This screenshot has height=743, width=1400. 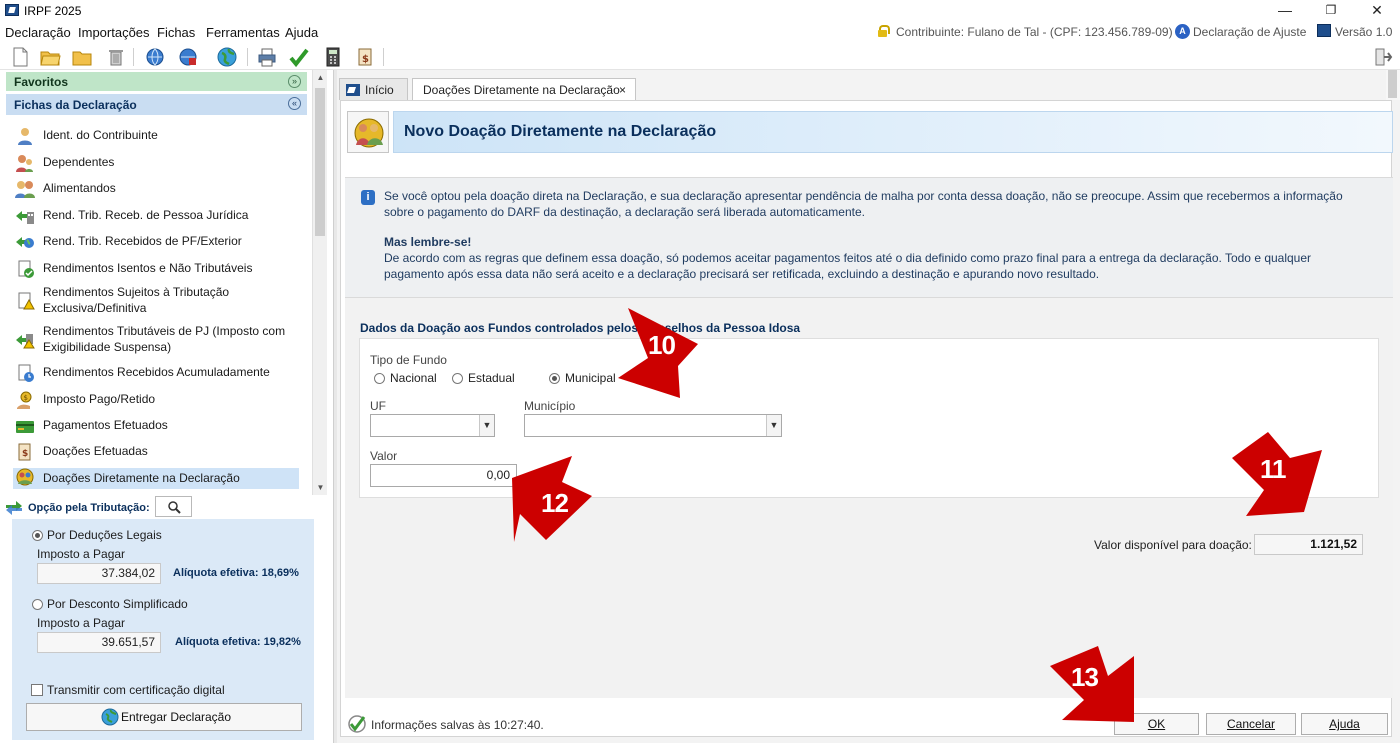 I want to click on tab-doacoes-label: Doações Diretamente na Declaração, so click(x=521, y=90).